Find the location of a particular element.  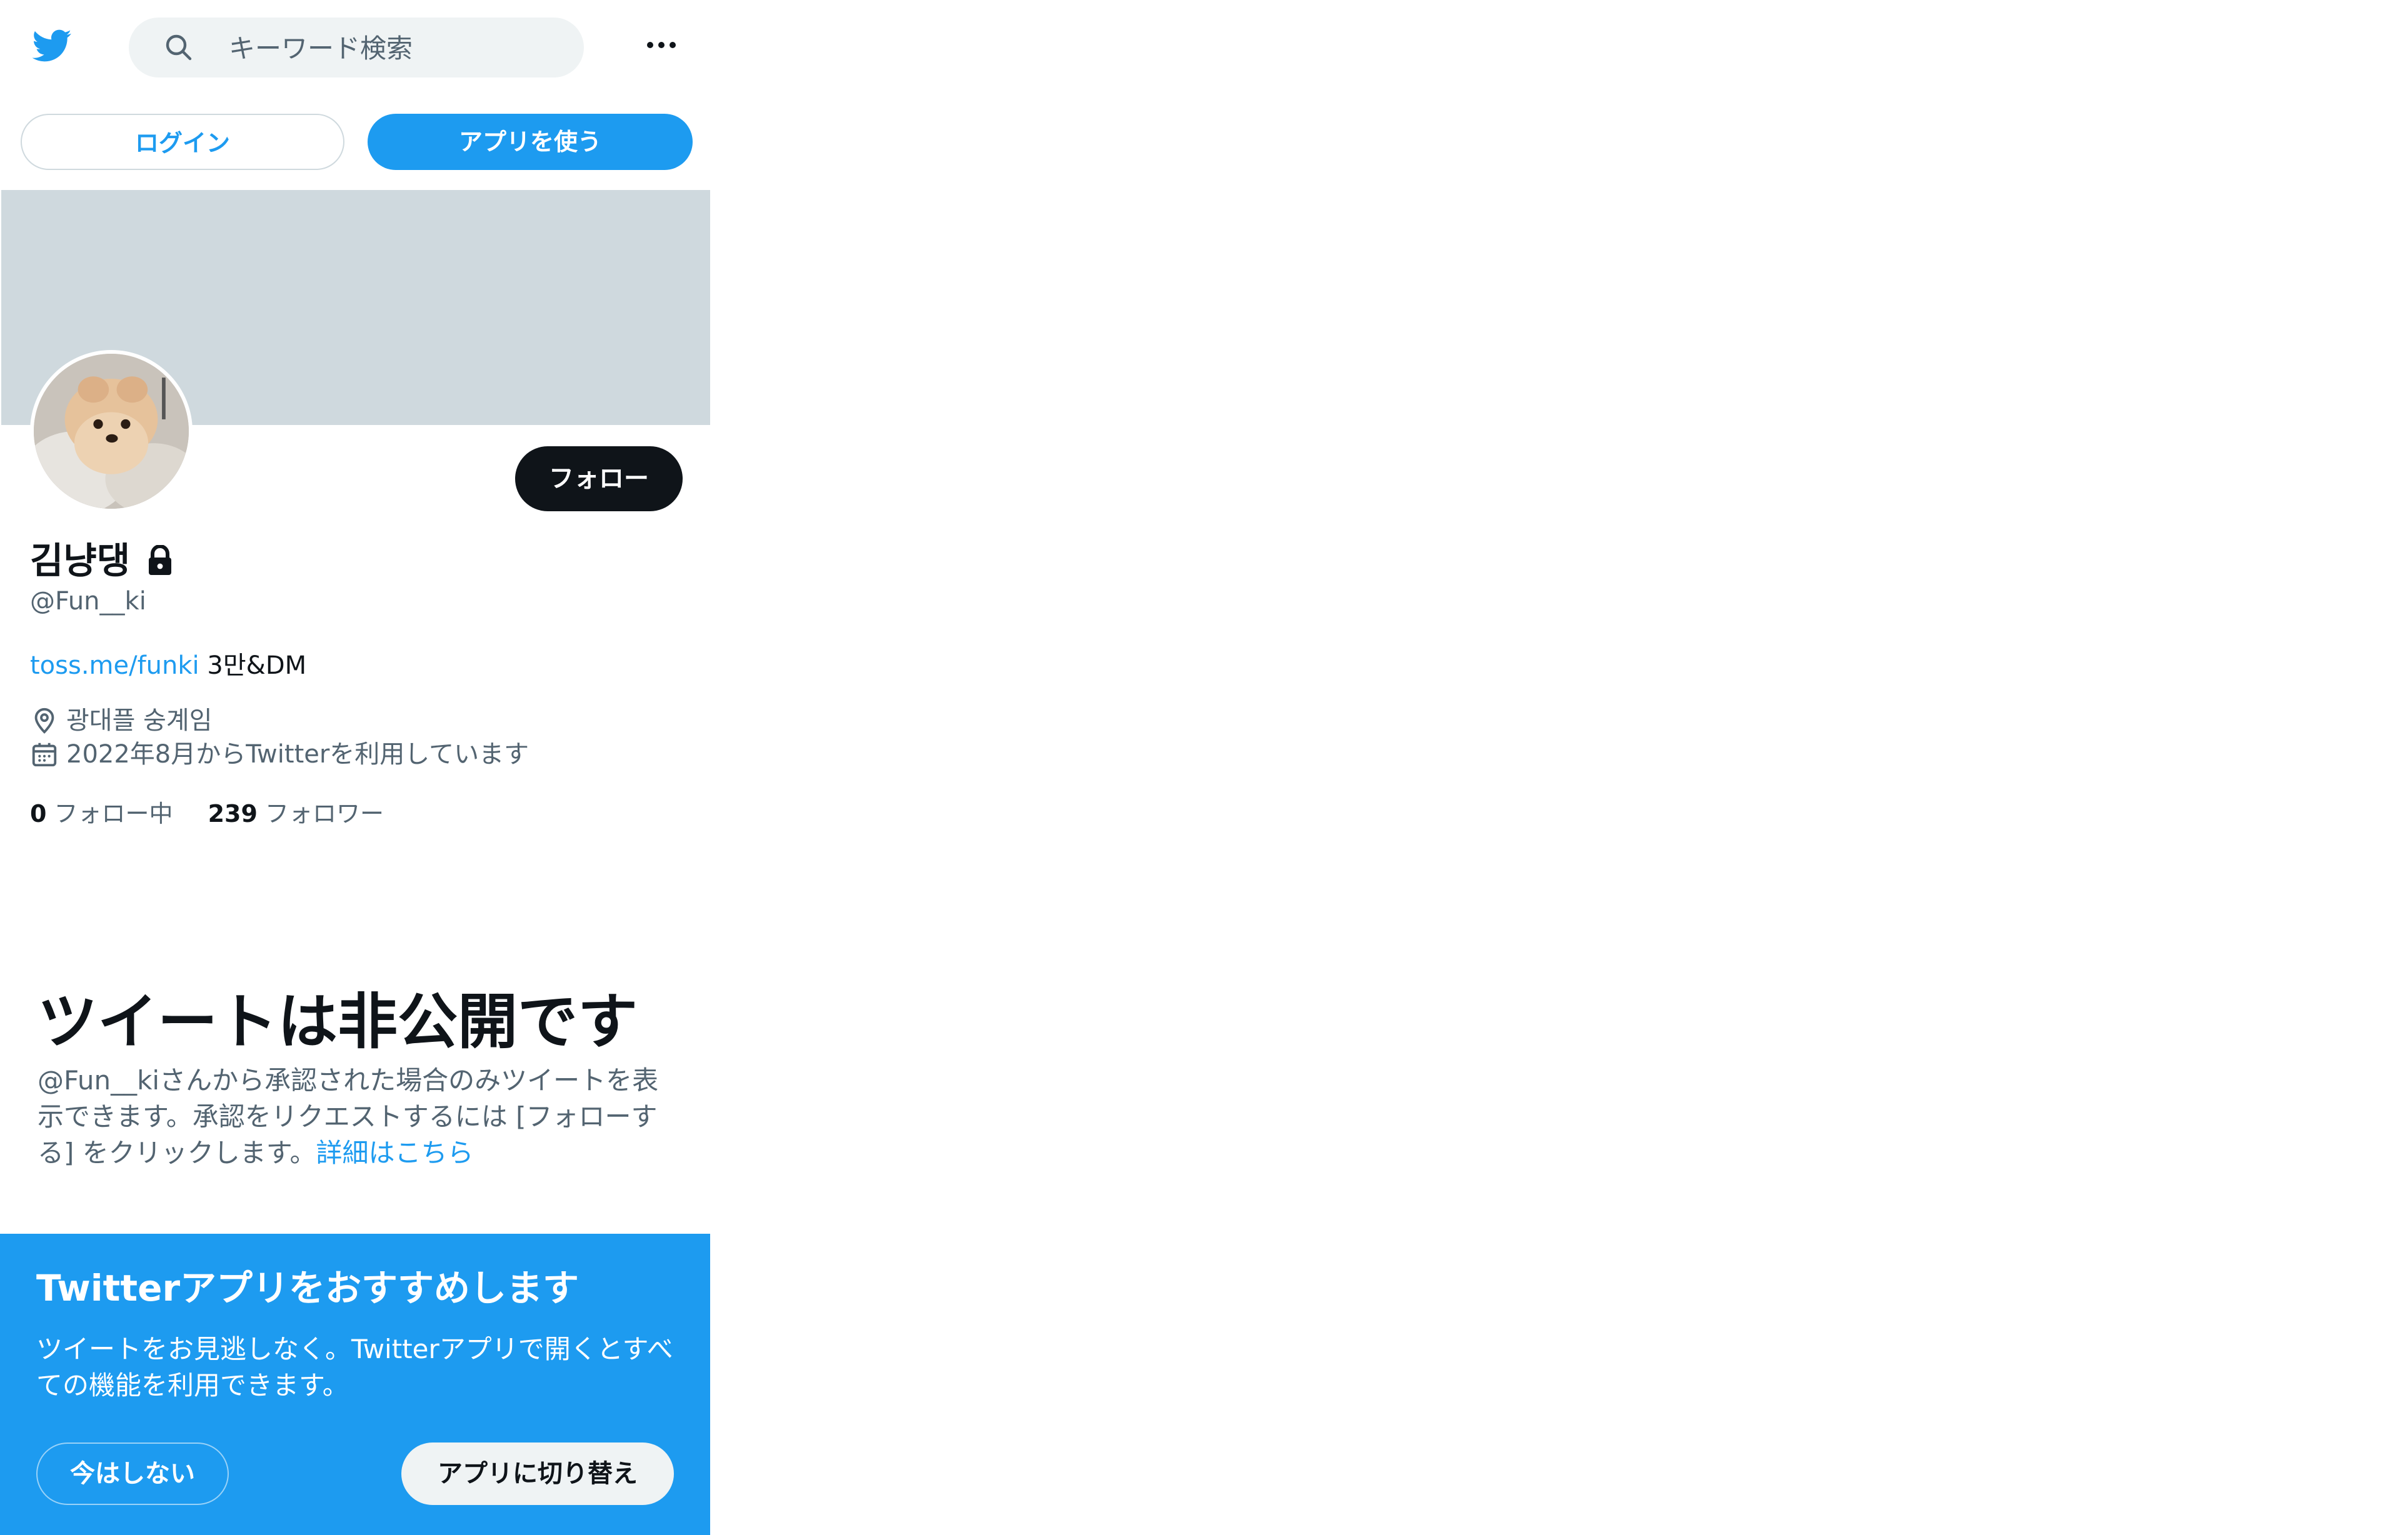

login-button: ログイン is located at coordinates (182, 142).